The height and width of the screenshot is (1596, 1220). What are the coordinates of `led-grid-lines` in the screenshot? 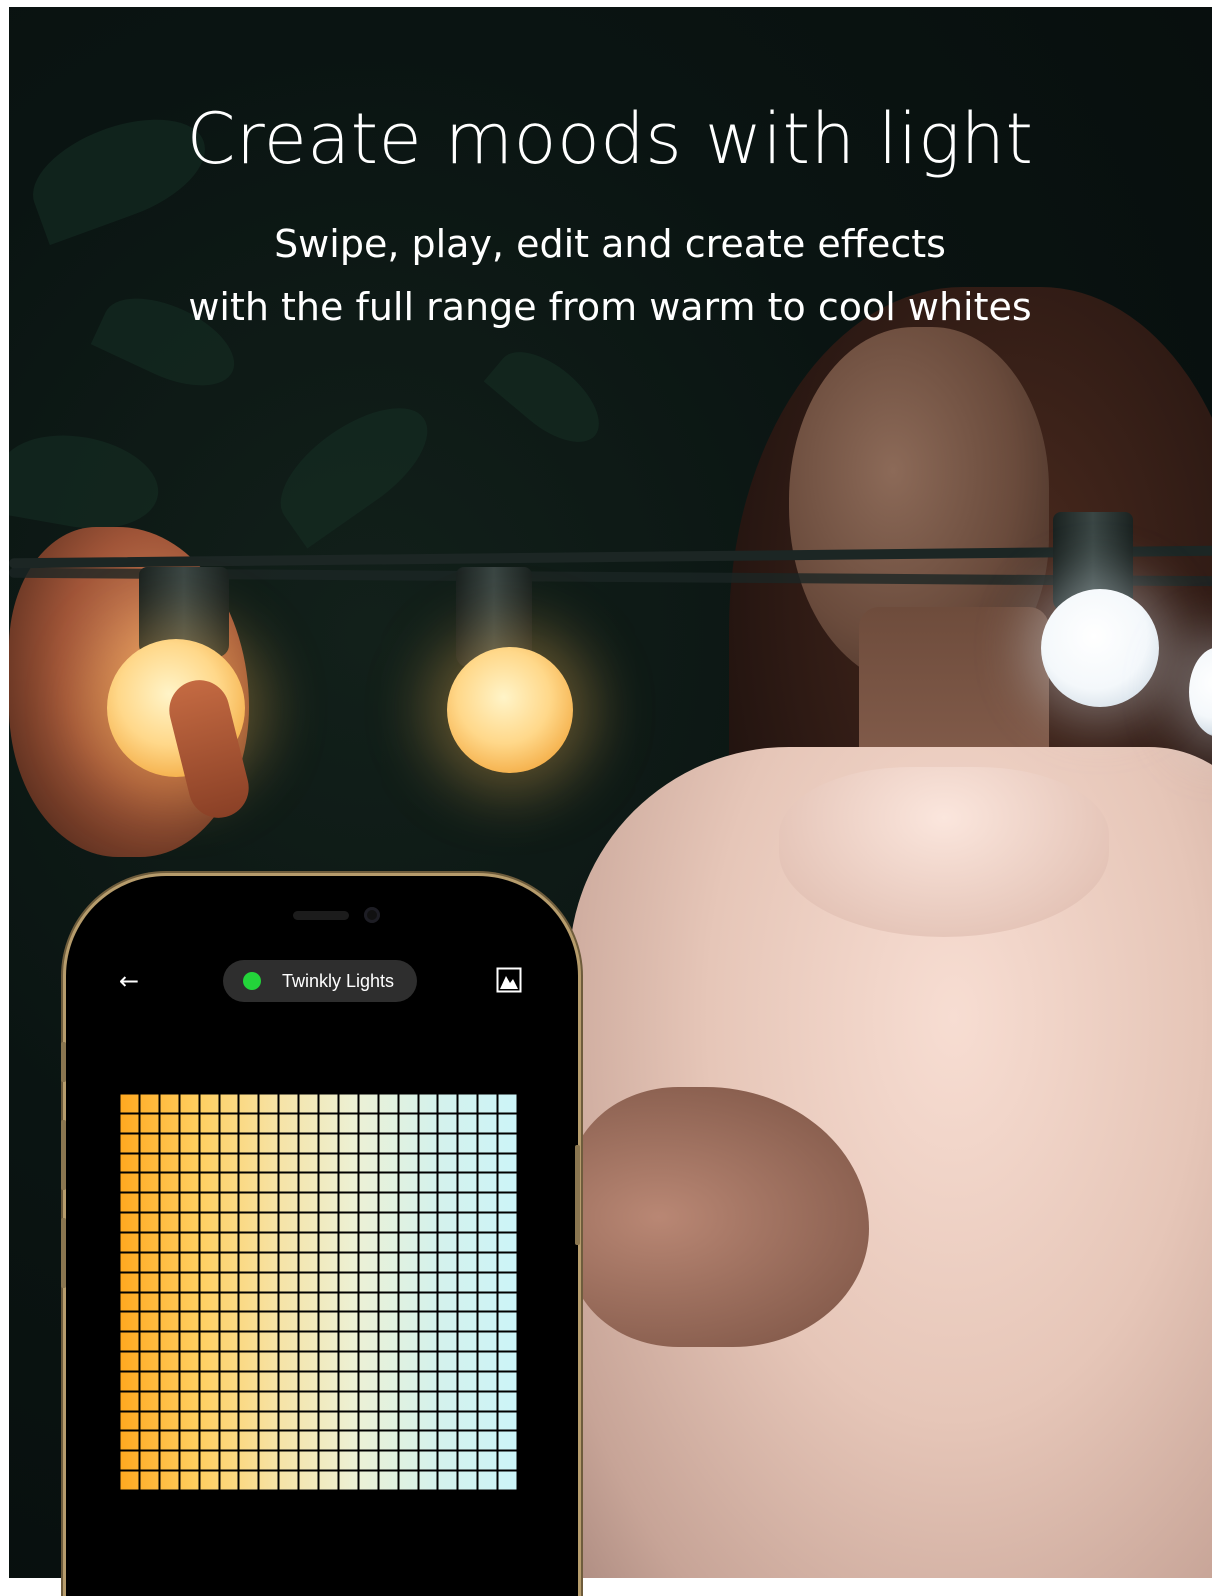 It's located at (318, 1291).